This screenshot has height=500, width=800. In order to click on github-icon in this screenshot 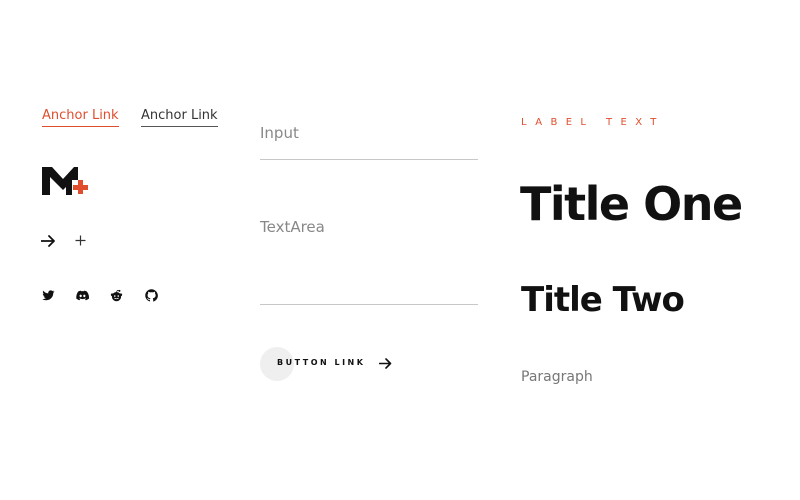, I will do `click(151, 295)`.